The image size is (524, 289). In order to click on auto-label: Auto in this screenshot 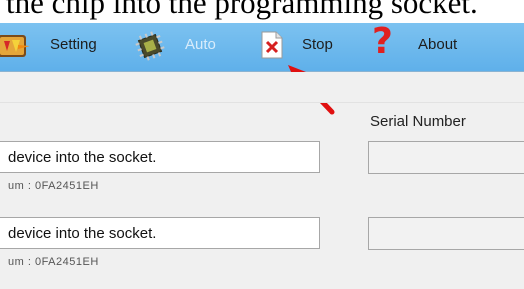, I will do `click(200, 44)`.